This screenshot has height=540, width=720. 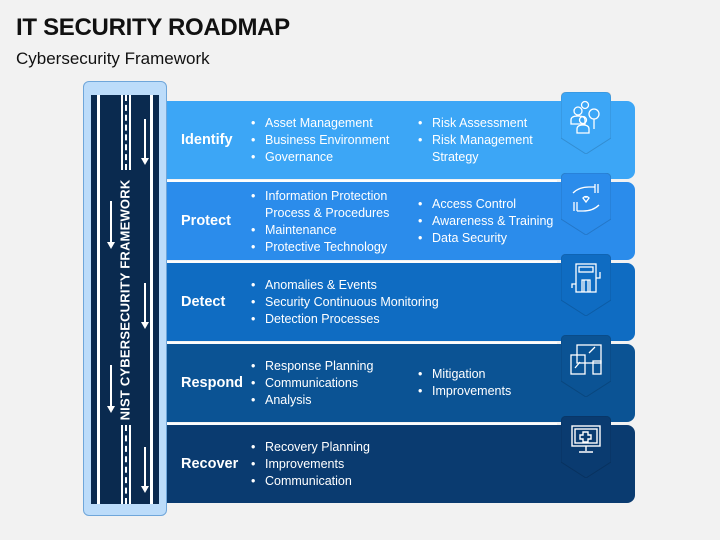 What do you see at coordinates (464, 374) in the screenshot?
I see `list-item: Mitigation` at bounding box center [464, 374].